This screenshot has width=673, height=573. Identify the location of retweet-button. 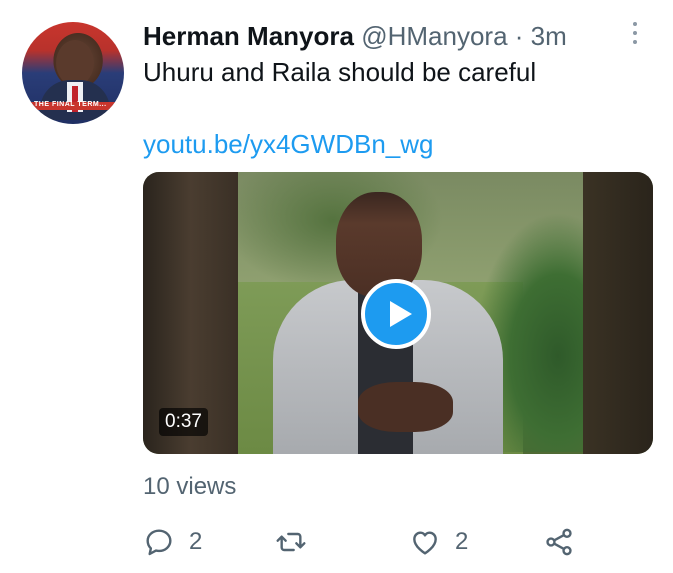
(298, 542).